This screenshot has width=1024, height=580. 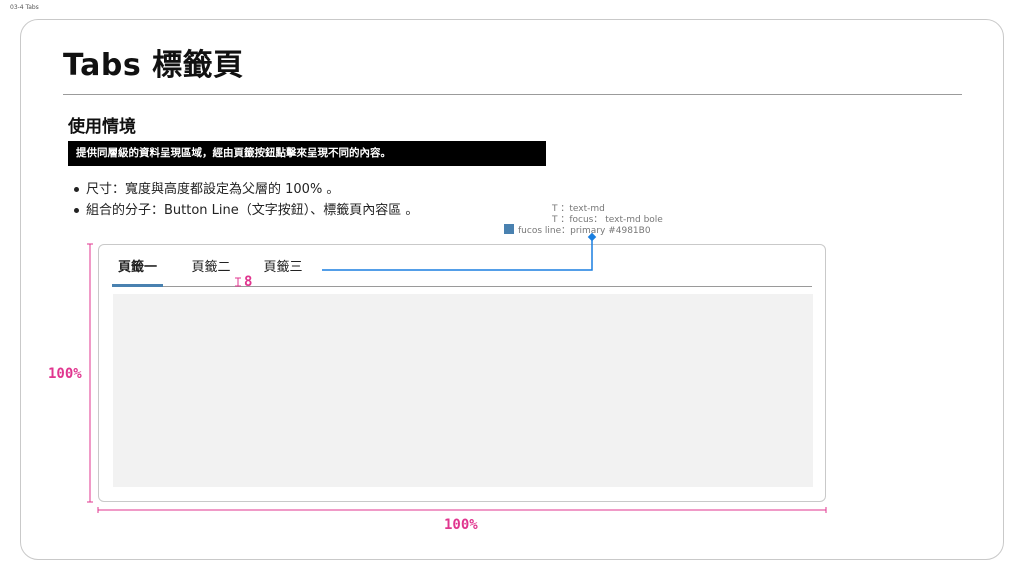 I want to click on height-marker, so click(x=90, y=373).